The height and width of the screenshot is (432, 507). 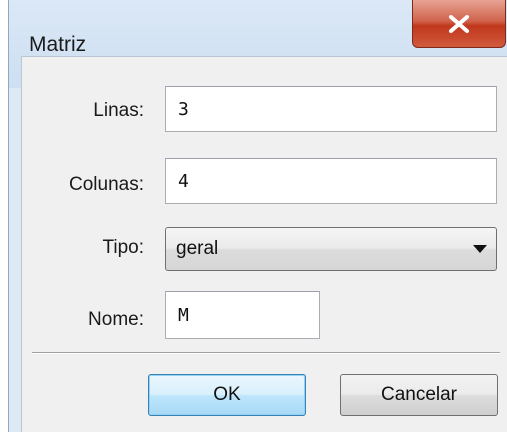 What do you see at coordinates (242, 315) in the screenshot?
I see `name-input` at bounding box center [242, 315].